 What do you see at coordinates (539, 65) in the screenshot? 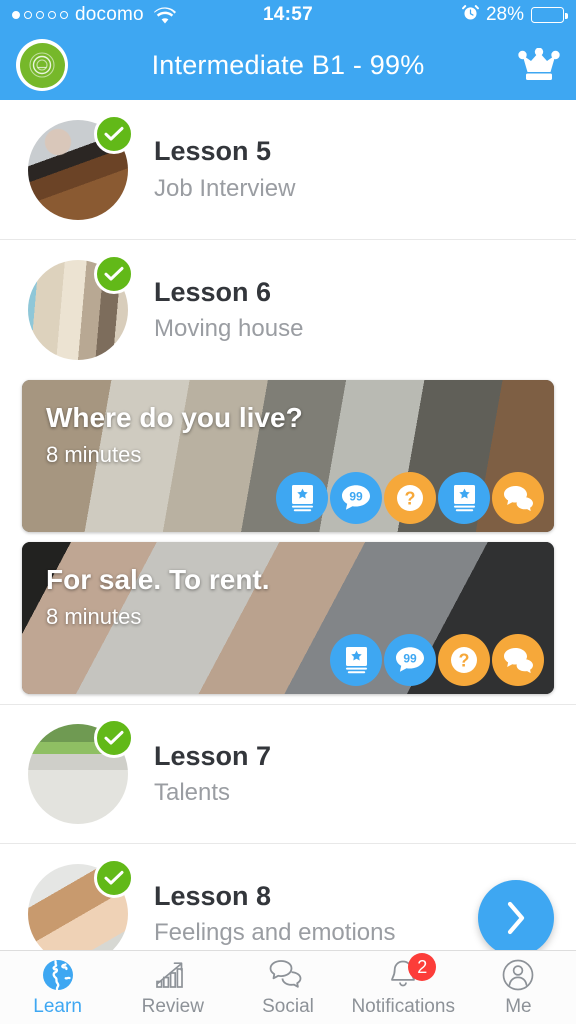
I see `crown-icon` at bounding box center [539, 65].